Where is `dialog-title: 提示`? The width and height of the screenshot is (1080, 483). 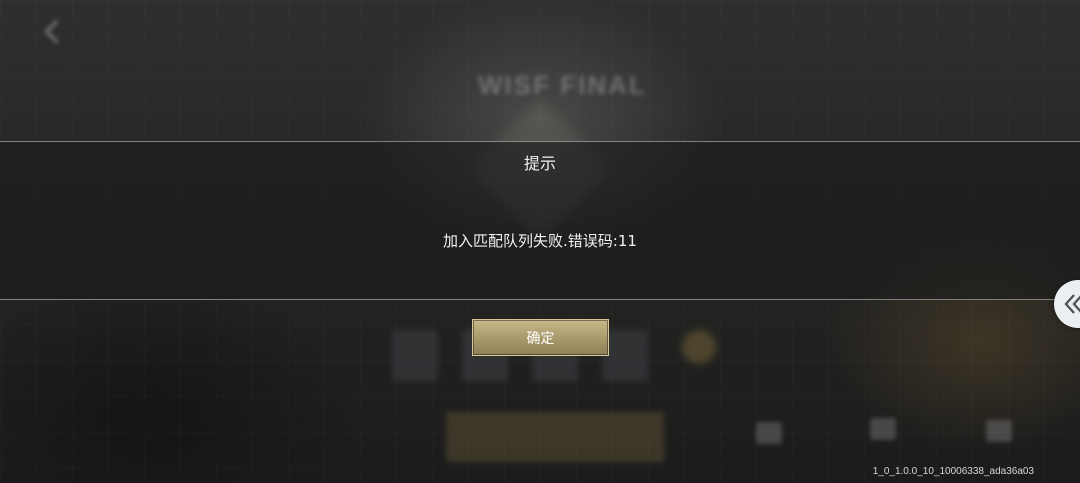
dialog-title: 提示 is located at coordinates (539, 163).